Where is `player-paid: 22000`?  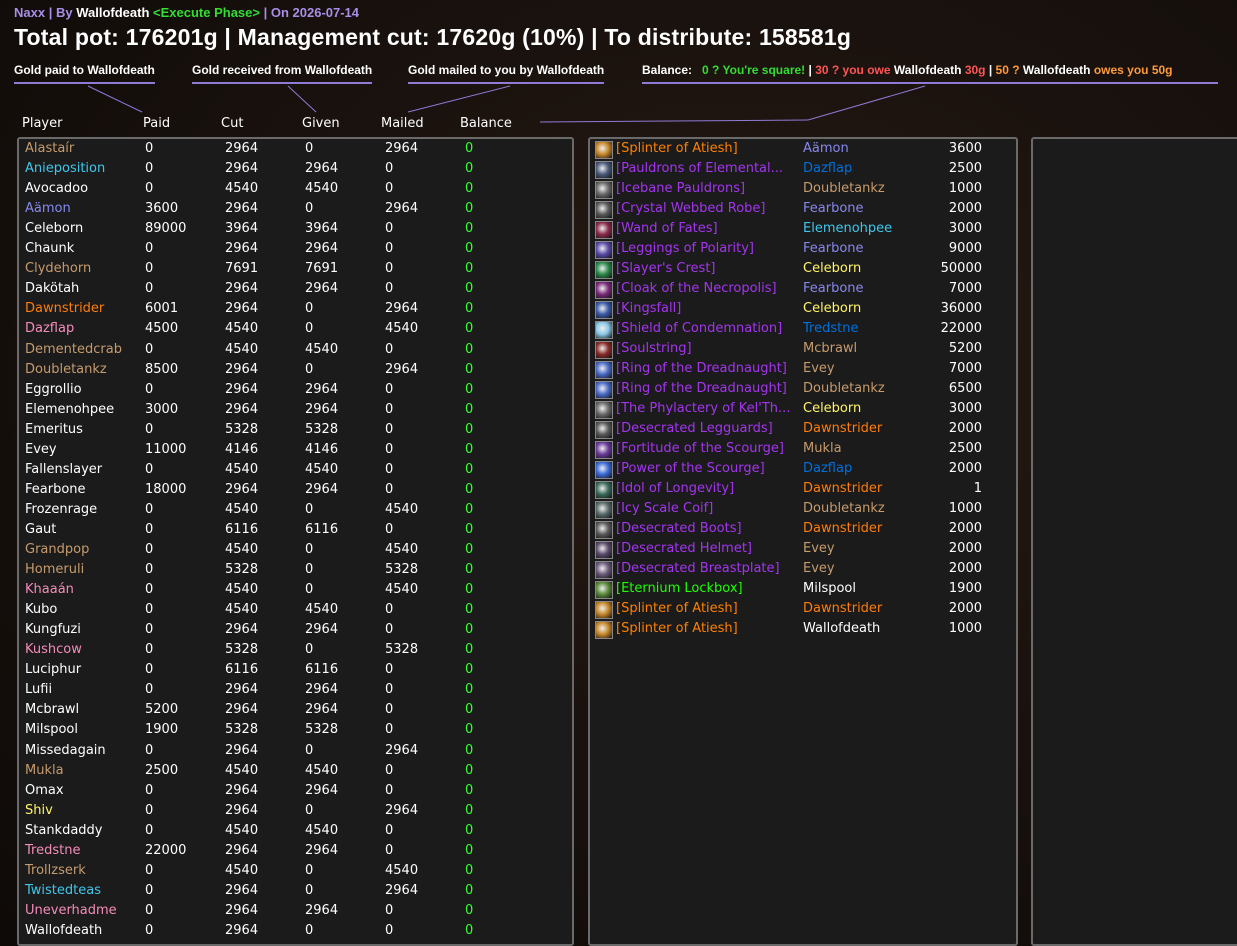 player-paid: 22000 is located at coordinates (166, 850).